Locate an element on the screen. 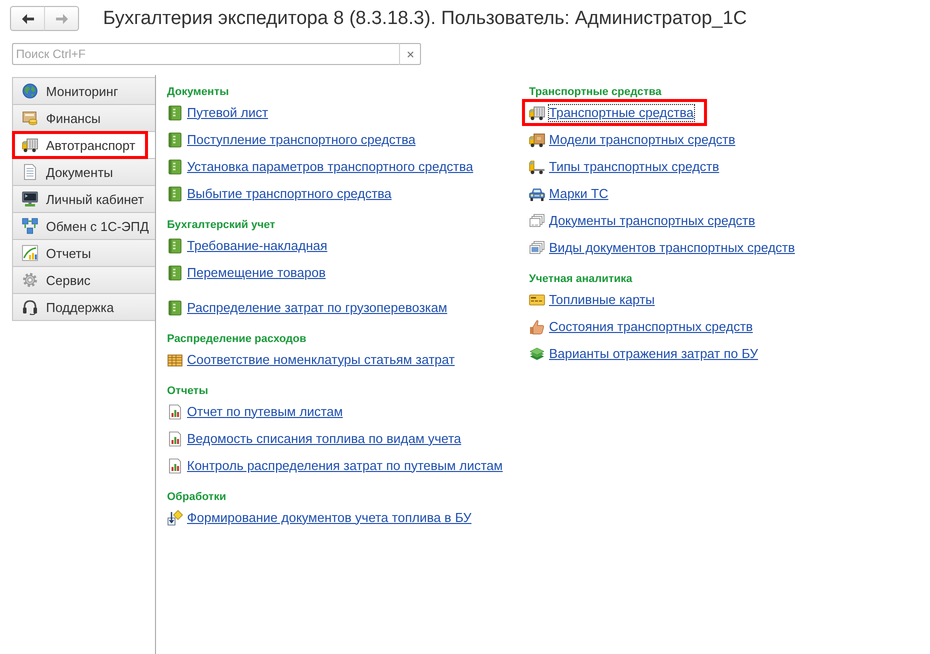 Image resolution: width=930 pixels, height=654 pixels. section-title: Бухгалтерский учет is located at coordinates (221, 225).